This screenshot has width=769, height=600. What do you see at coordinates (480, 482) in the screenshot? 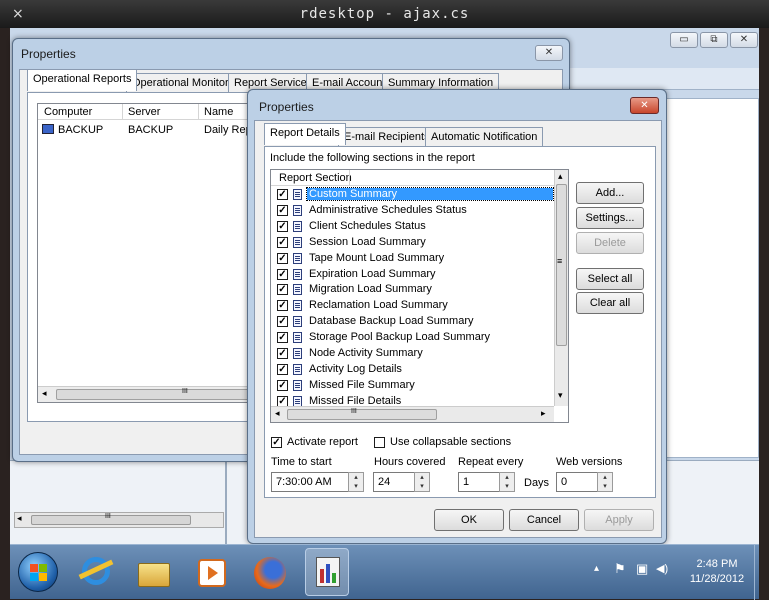
I see `repeat-every-field: 1` at bounding box center [480, 482].